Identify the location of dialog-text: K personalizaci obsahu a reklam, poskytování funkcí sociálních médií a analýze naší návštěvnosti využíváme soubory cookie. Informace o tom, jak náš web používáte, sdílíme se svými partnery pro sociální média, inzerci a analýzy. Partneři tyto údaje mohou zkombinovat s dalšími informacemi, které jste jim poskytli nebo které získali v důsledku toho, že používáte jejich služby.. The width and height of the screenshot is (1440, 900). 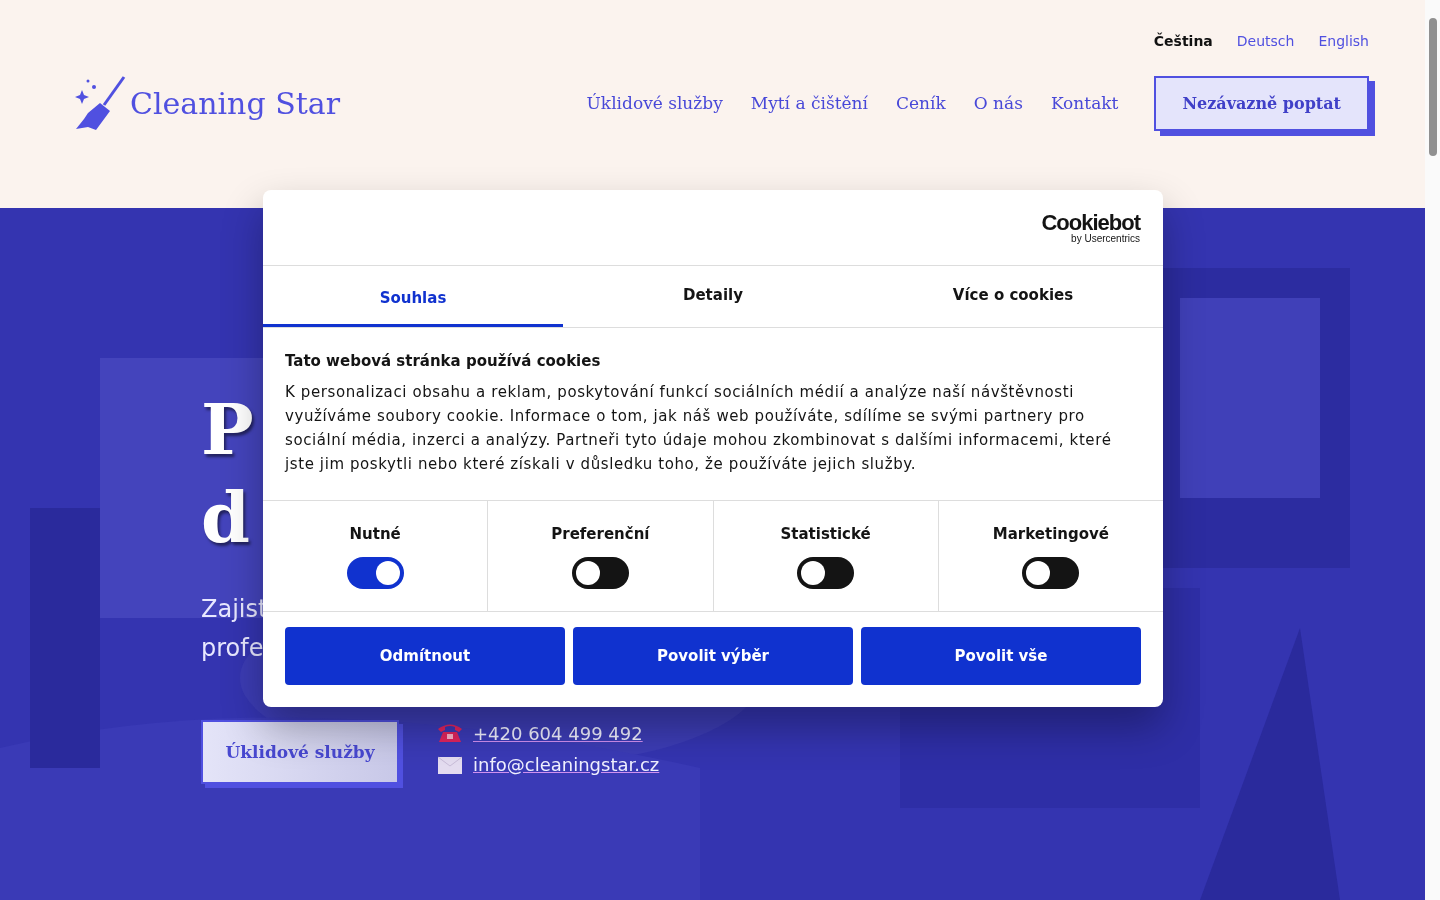
(699, 428).